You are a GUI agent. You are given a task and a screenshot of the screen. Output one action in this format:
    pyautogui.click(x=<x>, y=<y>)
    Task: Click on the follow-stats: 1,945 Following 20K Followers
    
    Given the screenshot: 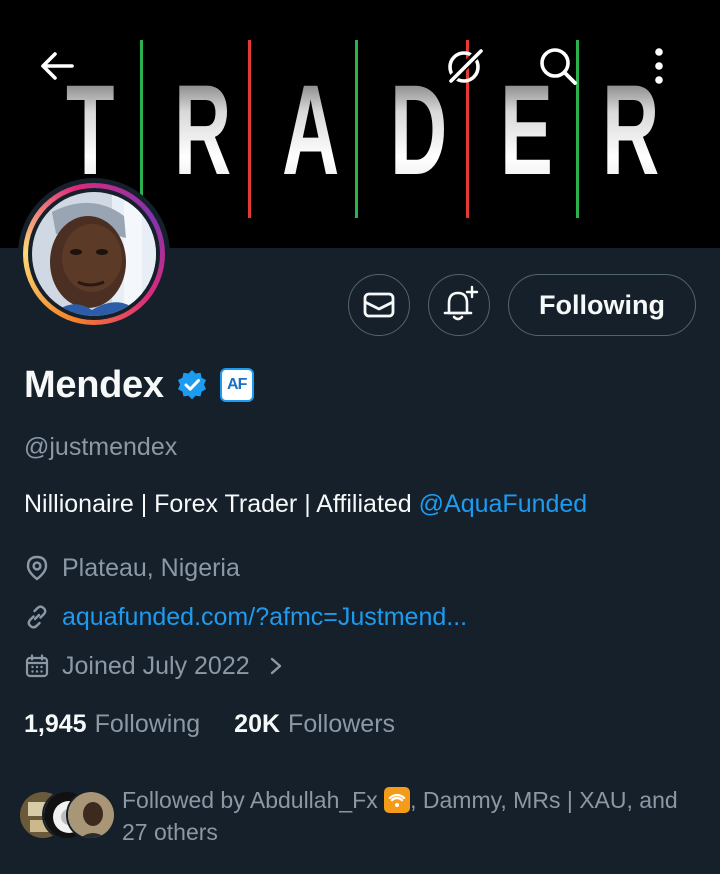 What is the action you would take?
    pyautogui.click(x=226, y=724)
    